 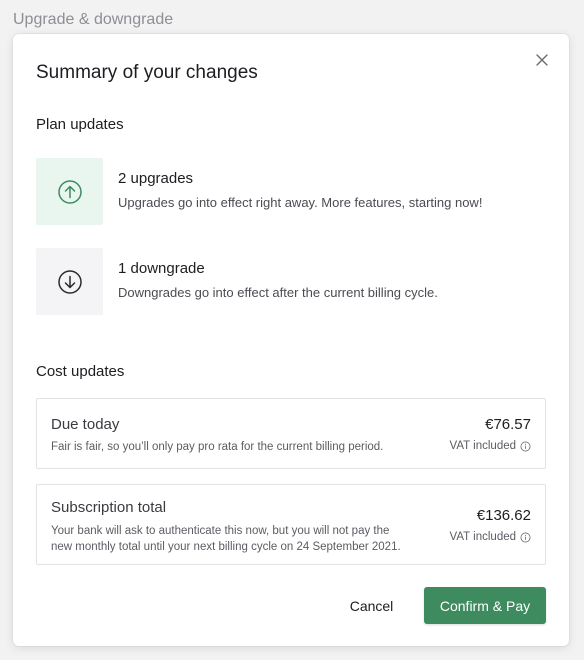 What do you see at coordinates (503, 515) in the screenshot?
I see `subscription-total-amount: €136.62` at bounding box center [503, 515].